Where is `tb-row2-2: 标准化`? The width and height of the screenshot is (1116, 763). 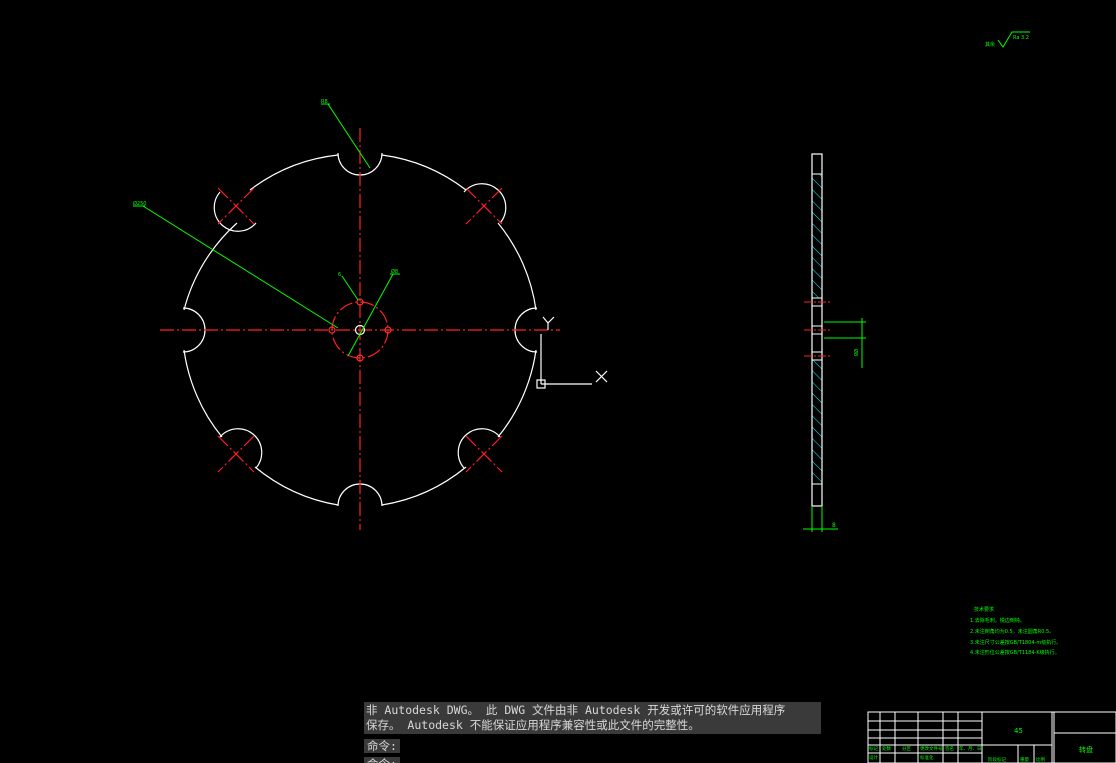
tb-row2-2: 标准化 is located at coordinates (927, 757).